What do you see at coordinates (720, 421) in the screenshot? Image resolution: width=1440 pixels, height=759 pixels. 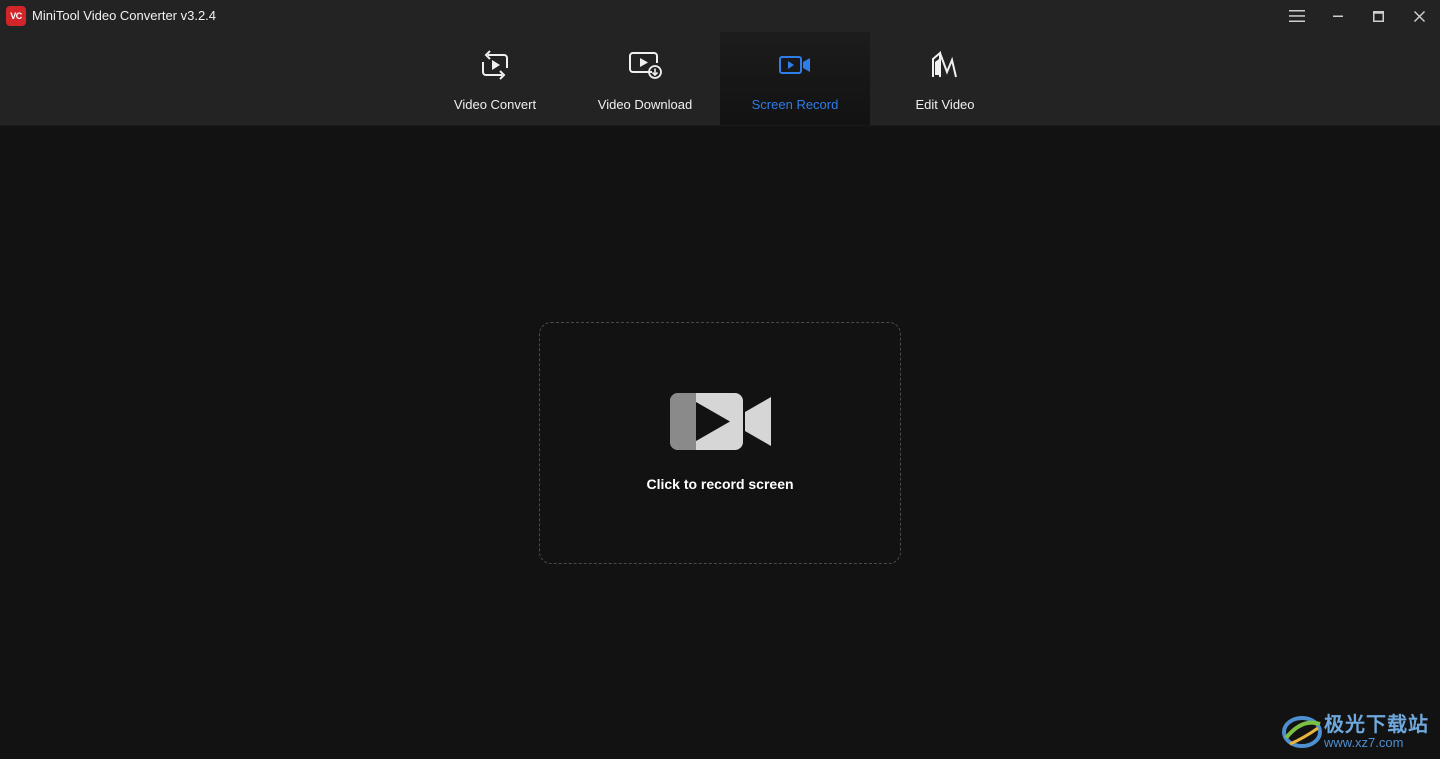 I see `video-camera-icon` at bounding box center [720, 421].